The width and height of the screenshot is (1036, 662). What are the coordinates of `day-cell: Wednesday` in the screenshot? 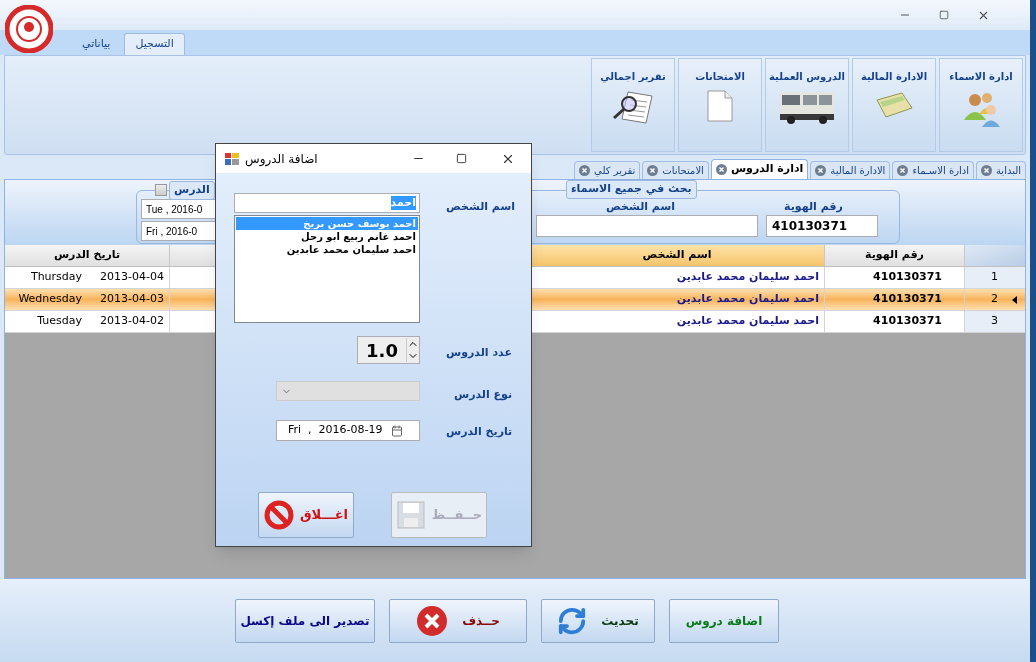 It's located at (50, 299).